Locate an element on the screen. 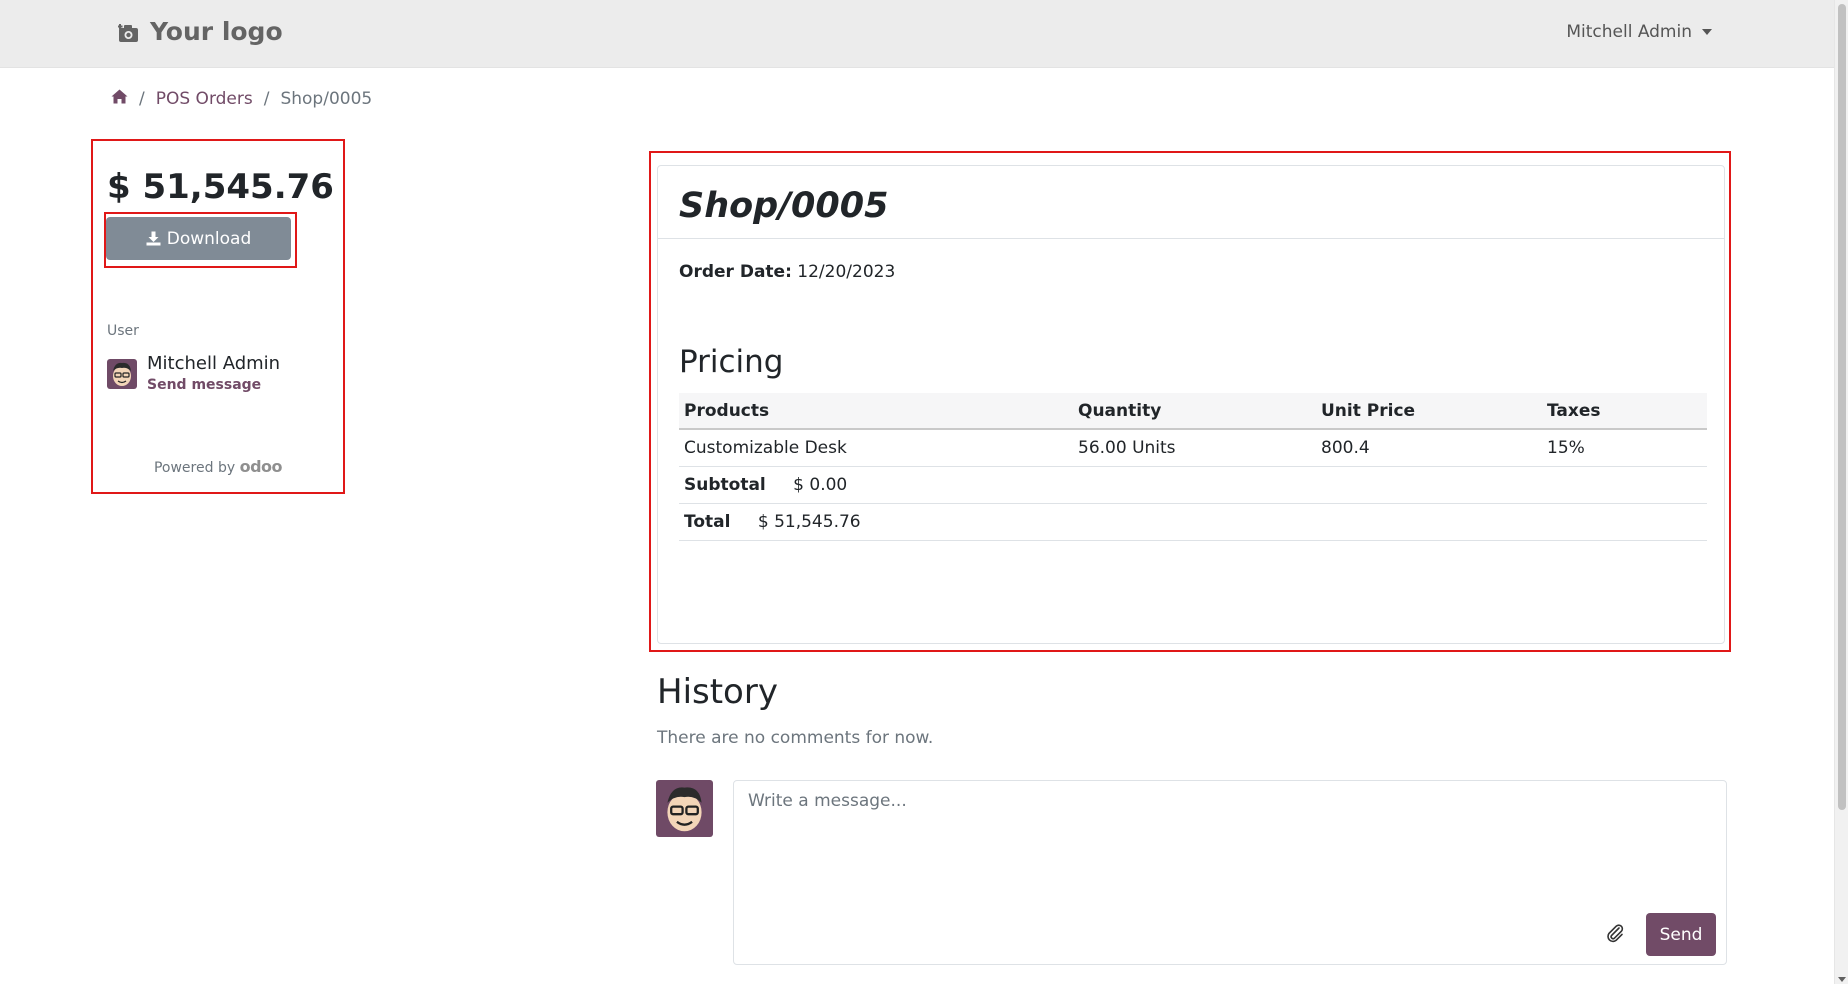 The image size is (1848, 984). breadcrumb-pos-orders: POS Orders is located at coordinates (204, 99).